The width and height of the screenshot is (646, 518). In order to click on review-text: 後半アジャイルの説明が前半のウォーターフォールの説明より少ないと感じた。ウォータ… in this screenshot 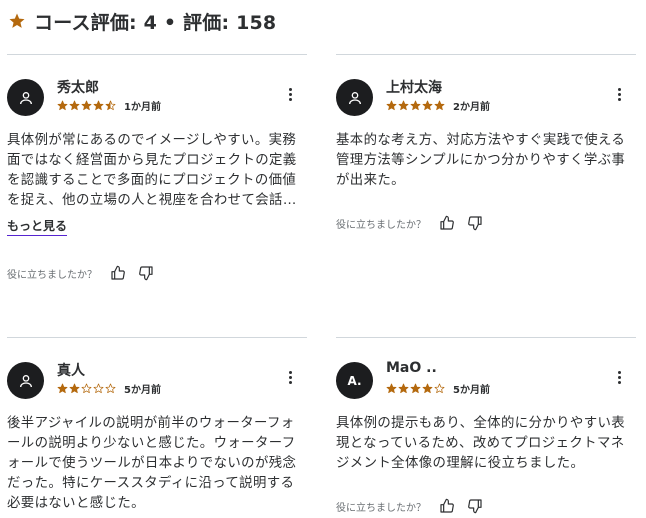, I will do `click(152, 463)`.